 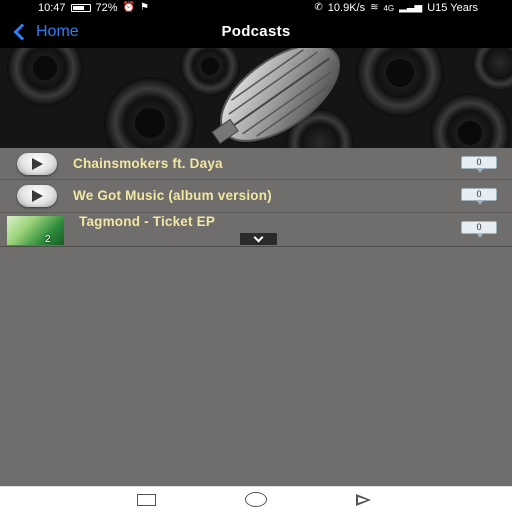 What do you see at coordinates (411, 7) in the screenshot?
I see `signal-icon: ▂▃▅` at bounding box center [411, 7].